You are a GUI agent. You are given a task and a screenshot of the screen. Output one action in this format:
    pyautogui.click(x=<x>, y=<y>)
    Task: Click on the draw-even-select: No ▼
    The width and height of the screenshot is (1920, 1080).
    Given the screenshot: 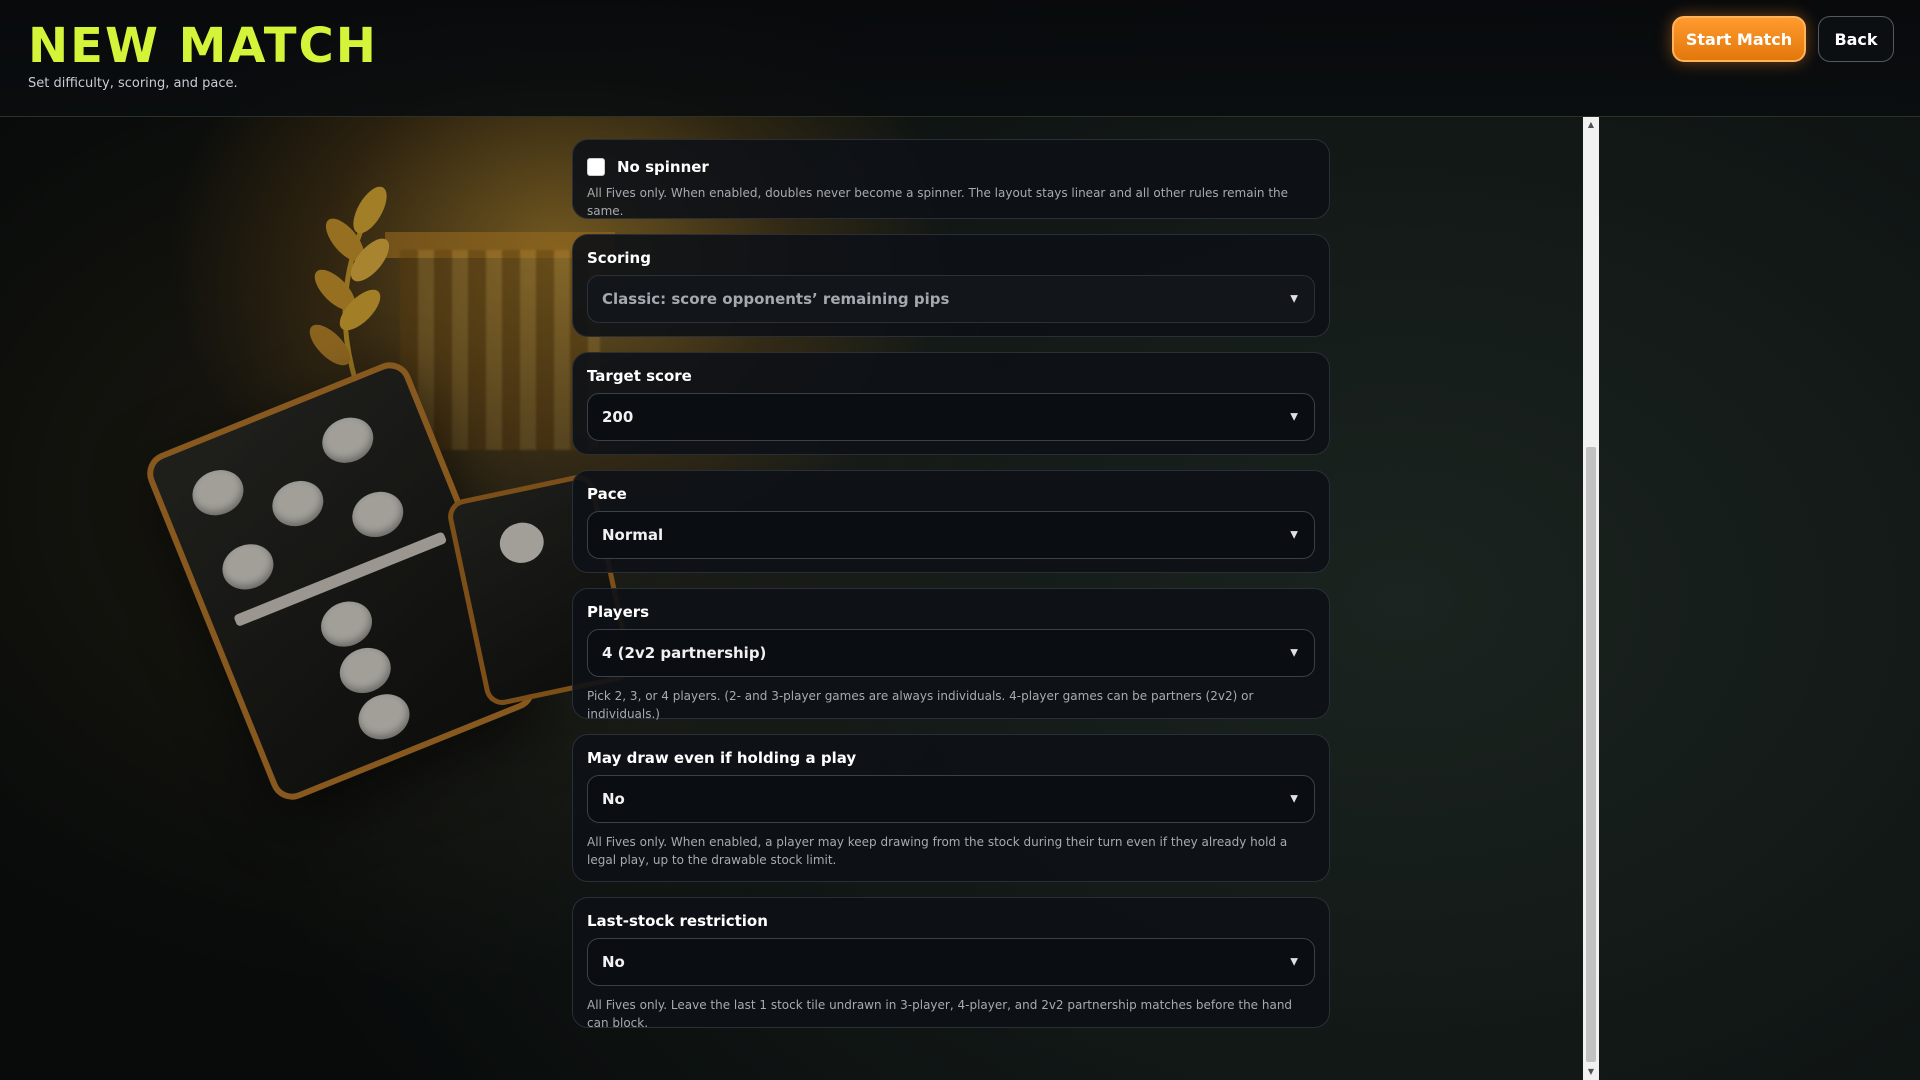 What is the action you would take?
    pyautogui.click(x=951, y=799)
    